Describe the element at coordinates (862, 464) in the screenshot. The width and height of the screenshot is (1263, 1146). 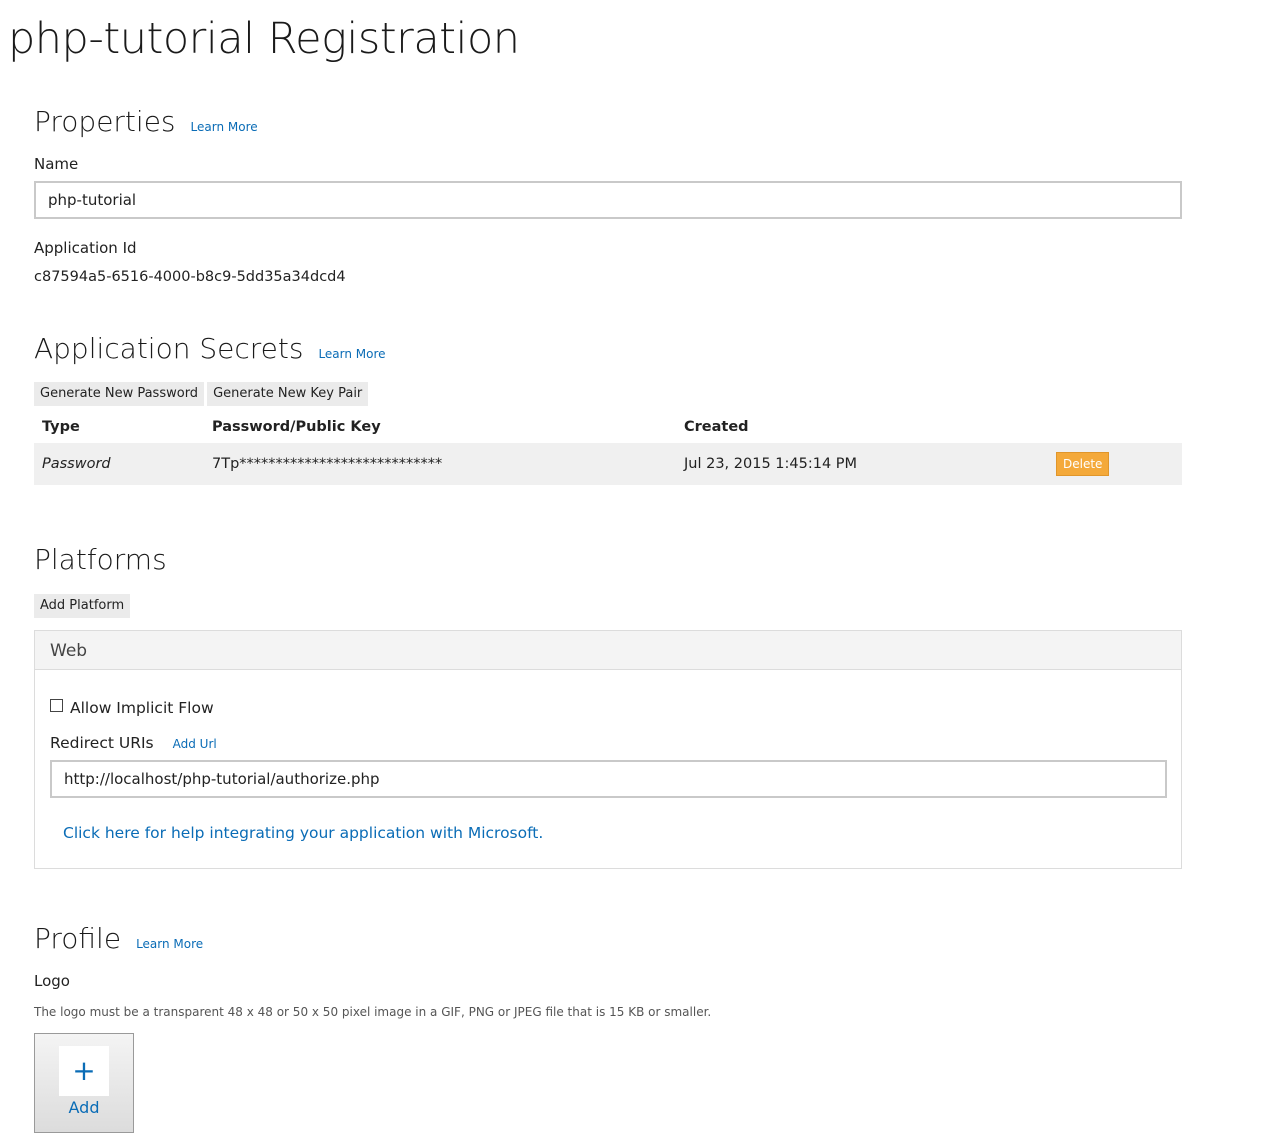
I see `secret-created-cell: Jul 23, 2015 1:45:14 PM` at that location.